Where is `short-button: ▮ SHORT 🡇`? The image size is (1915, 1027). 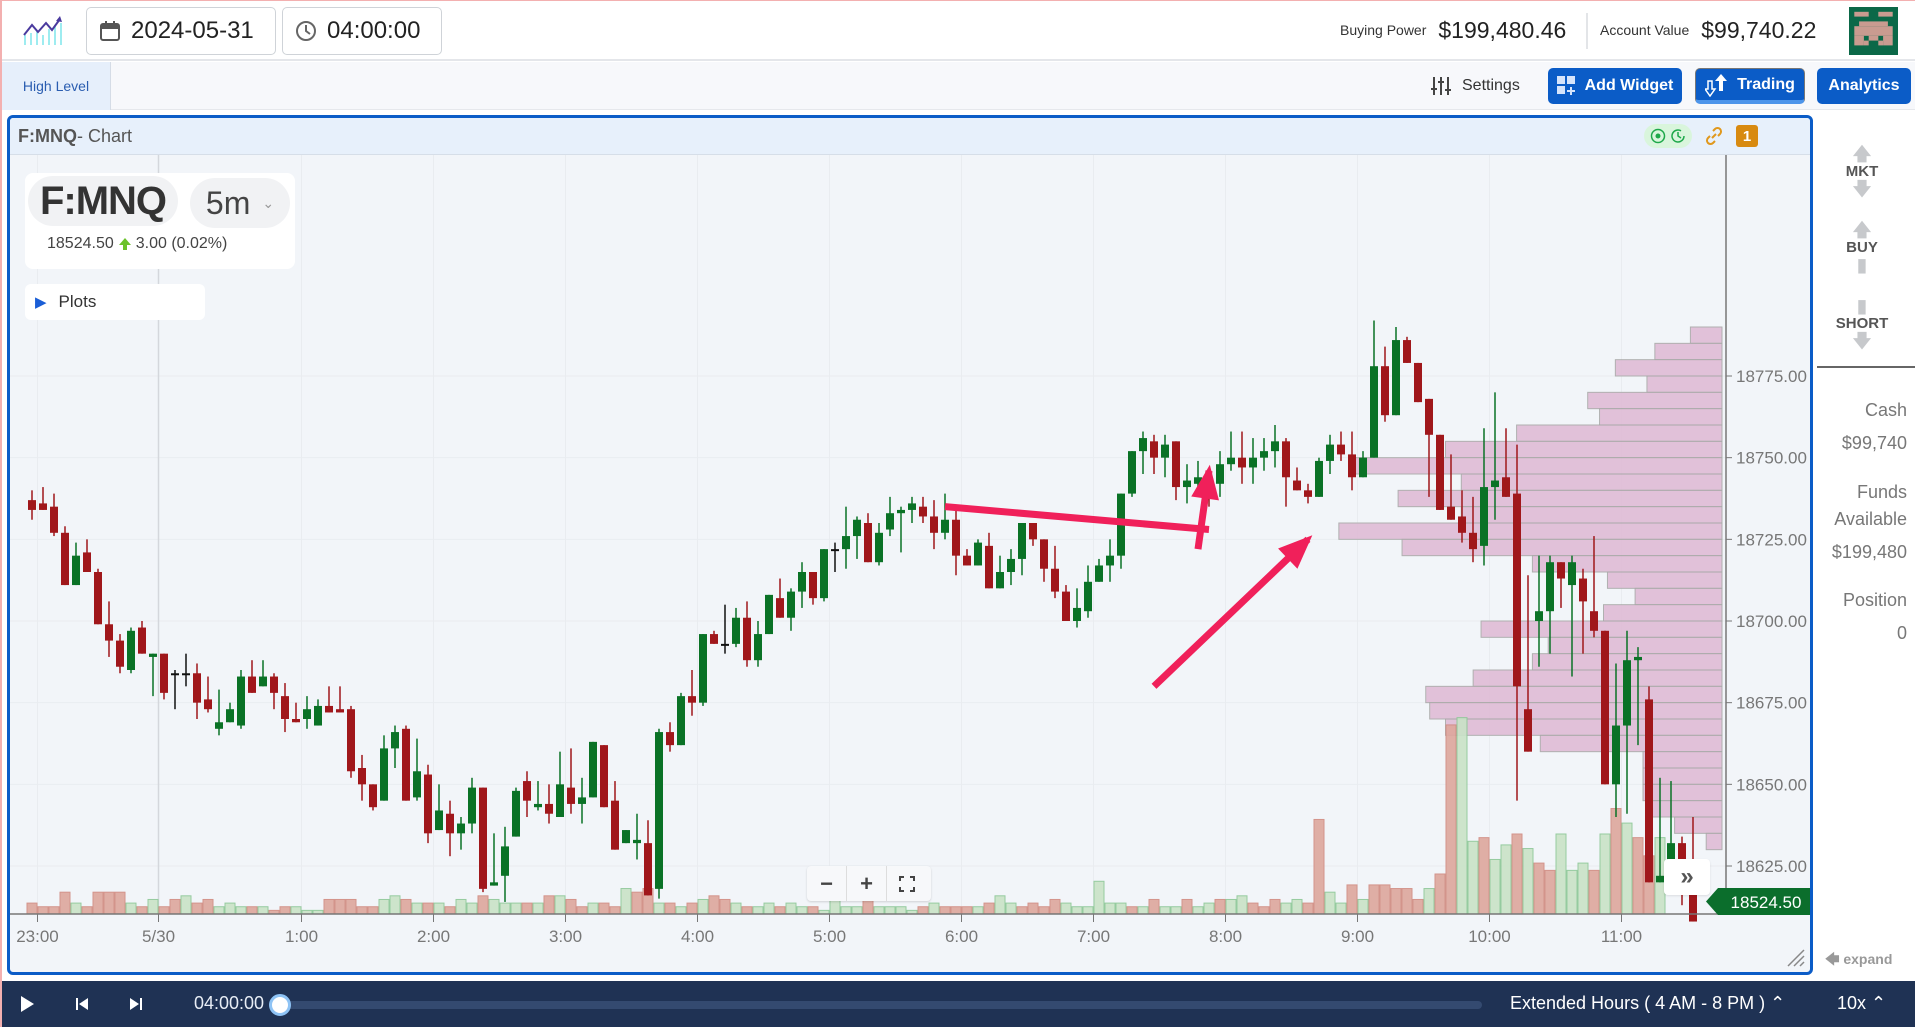 short-button: ▮ SHORT 🡇 is located at coordinates (1862, 323).